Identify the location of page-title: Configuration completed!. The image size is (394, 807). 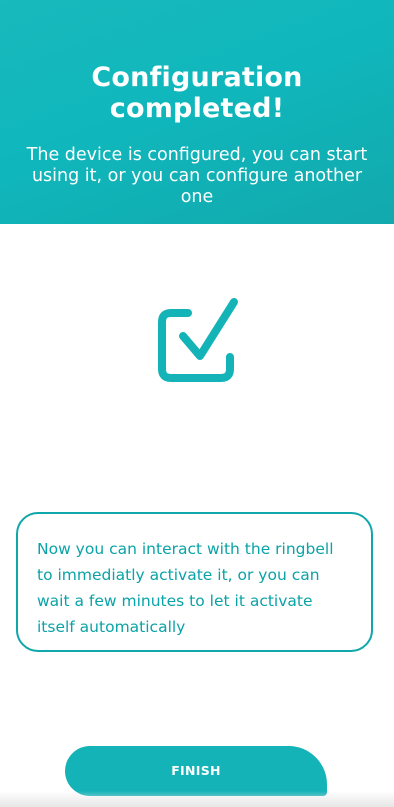
(197, 93).